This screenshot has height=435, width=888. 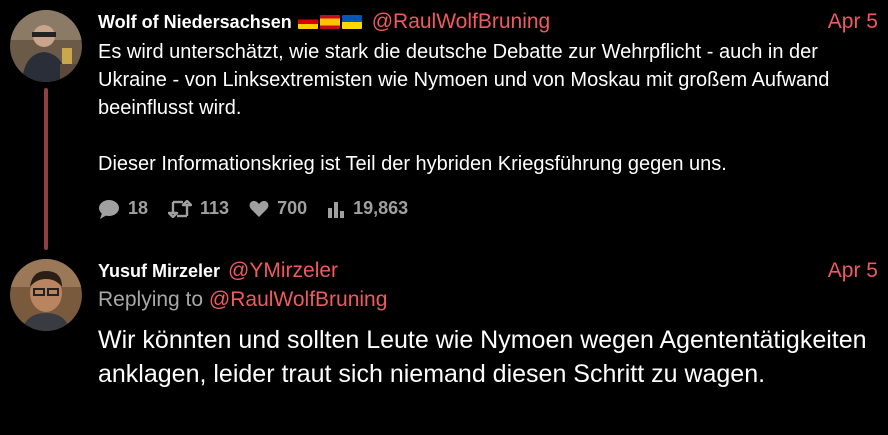 What do you see at coordinates (151, 299) in the screenshot?
I see `replying-to-label: Replying to` at bounding box center [151, 299].